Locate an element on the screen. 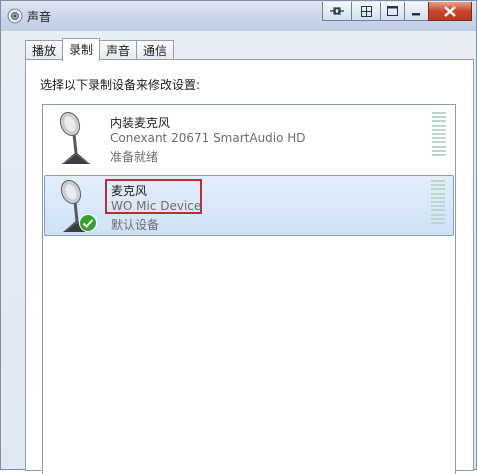 The height and width of the screenshot is (474, 477). grid-icon is located at coordinates (366, 11).